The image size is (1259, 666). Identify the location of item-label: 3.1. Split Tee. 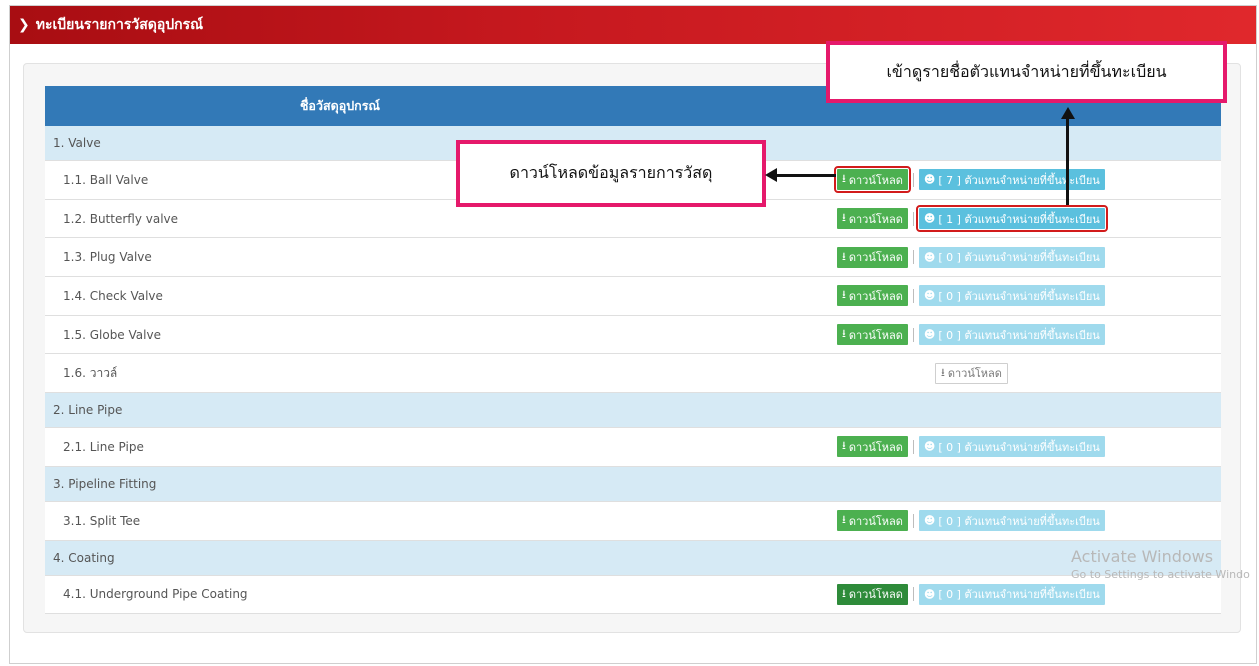
(102, 520).